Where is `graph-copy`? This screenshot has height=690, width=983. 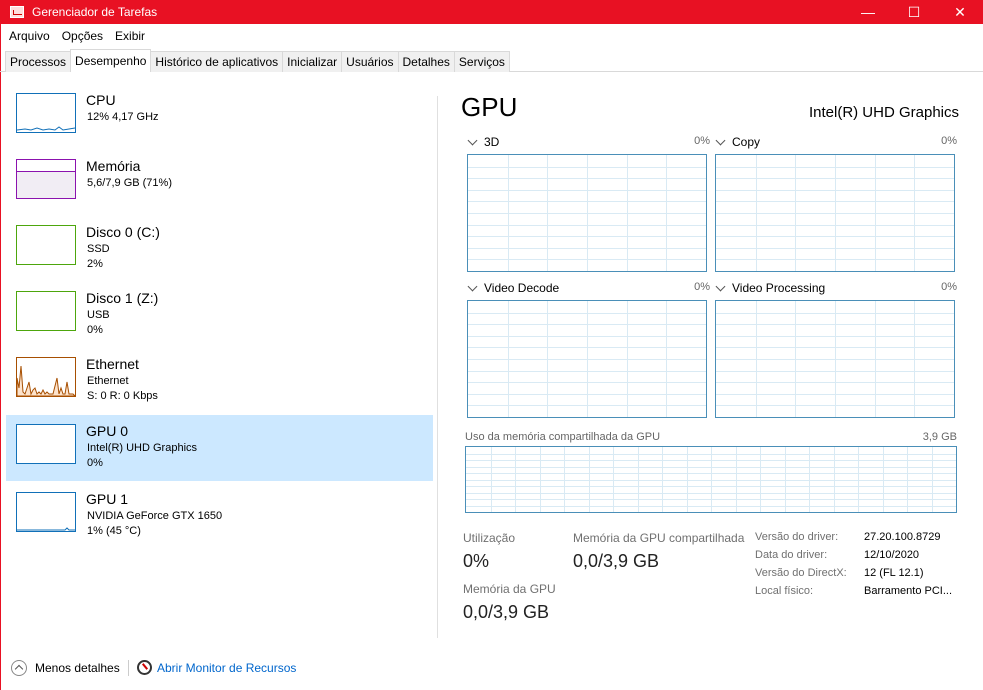 graph-copy is located at coordinates (835, 213).